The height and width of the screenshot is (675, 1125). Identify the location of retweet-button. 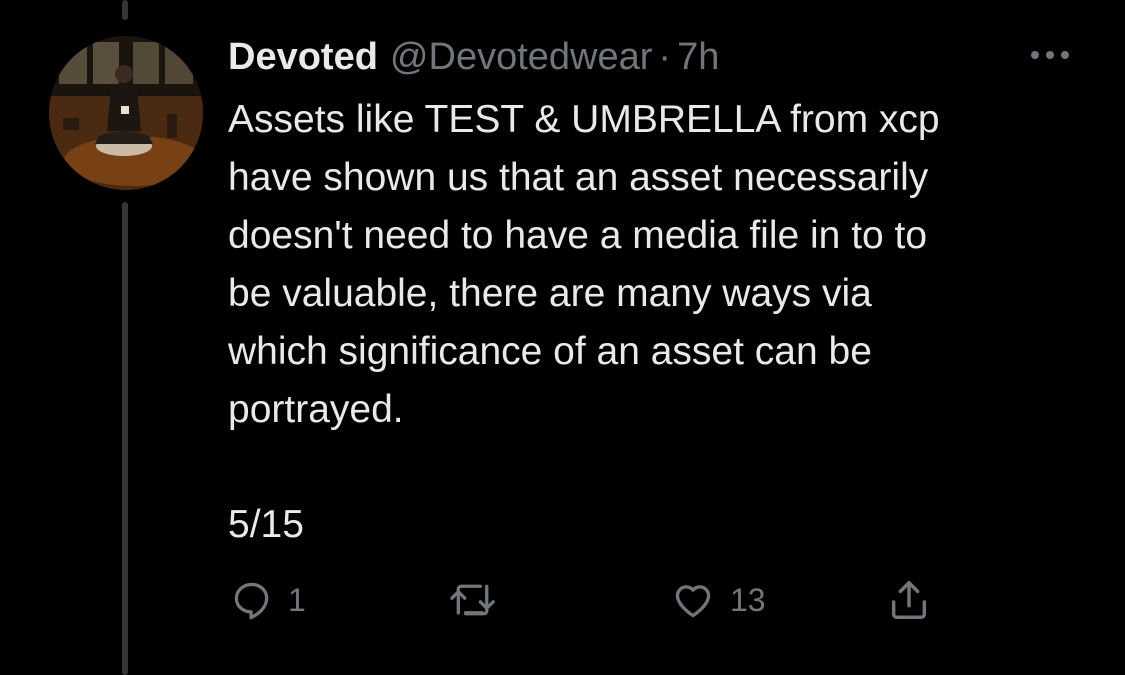
(480, 600).